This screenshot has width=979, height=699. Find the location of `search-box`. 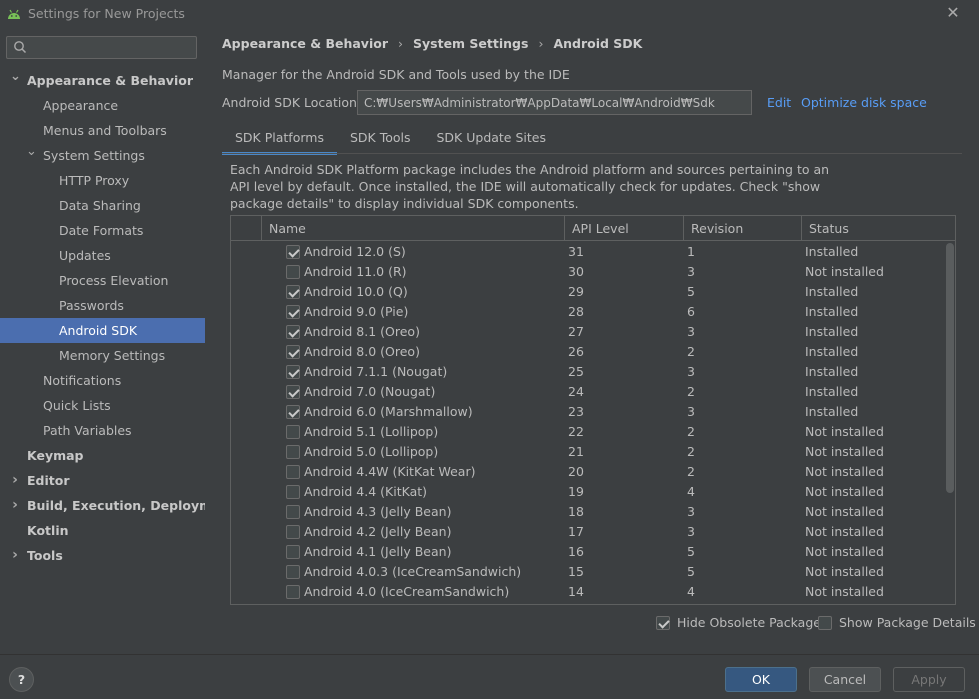

search-box is located at coordinates (101, 47).